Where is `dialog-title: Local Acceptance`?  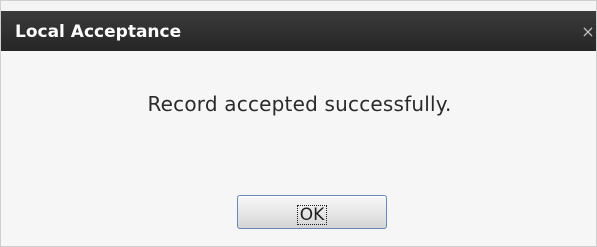 dialog-title: Local Acceptance is located at coordinates (98, 32).